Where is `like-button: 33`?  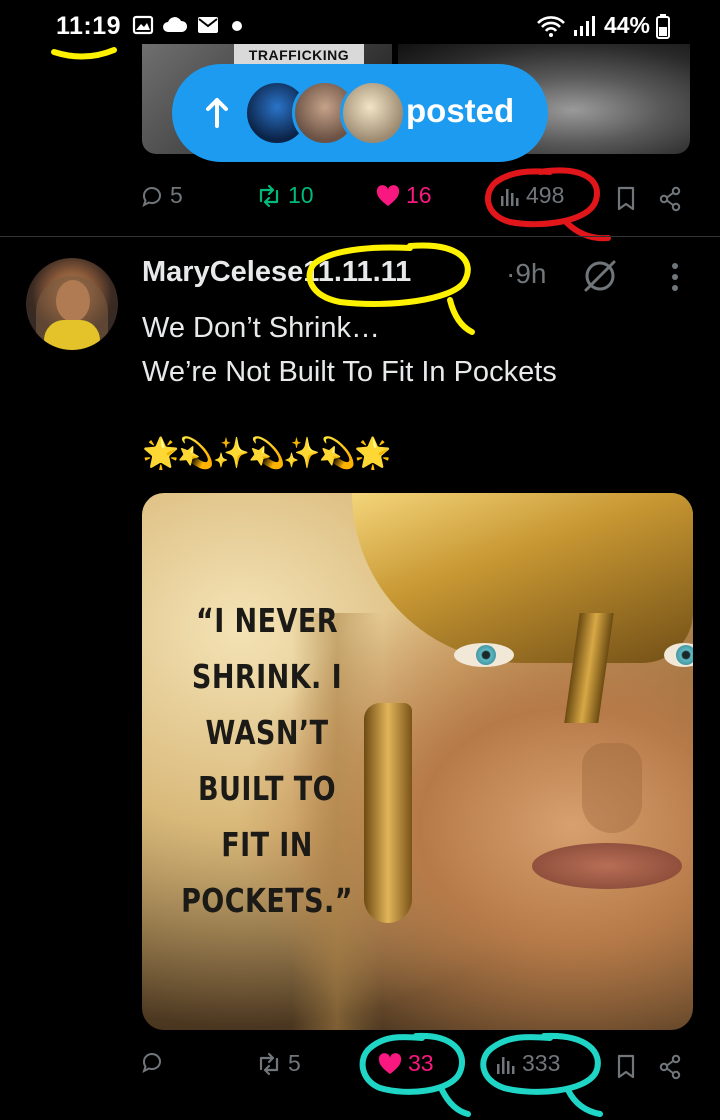
like-button: 33 is located at coordinates (406, 1063).